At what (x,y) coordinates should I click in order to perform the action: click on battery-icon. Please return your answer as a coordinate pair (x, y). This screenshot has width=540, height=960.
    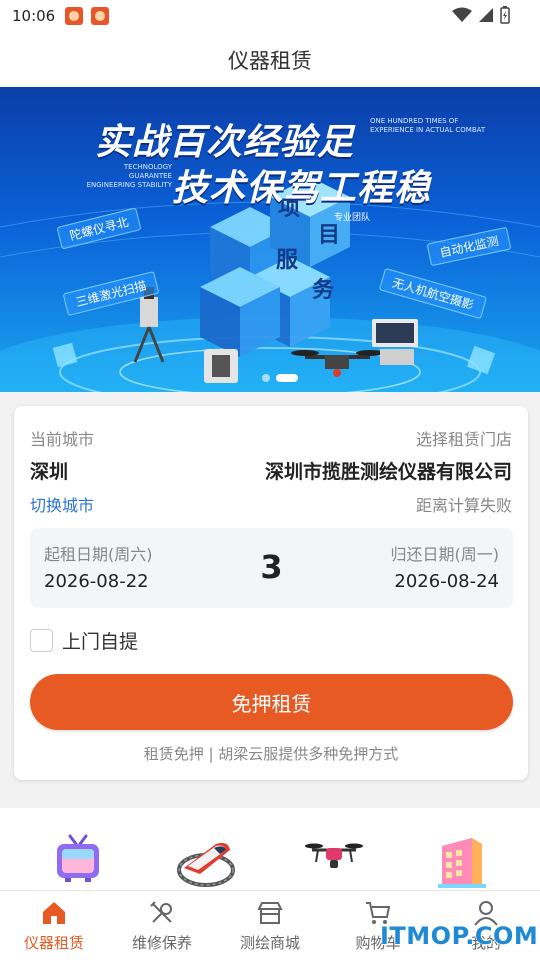
    Looking at the image, I should click on (505, 15).